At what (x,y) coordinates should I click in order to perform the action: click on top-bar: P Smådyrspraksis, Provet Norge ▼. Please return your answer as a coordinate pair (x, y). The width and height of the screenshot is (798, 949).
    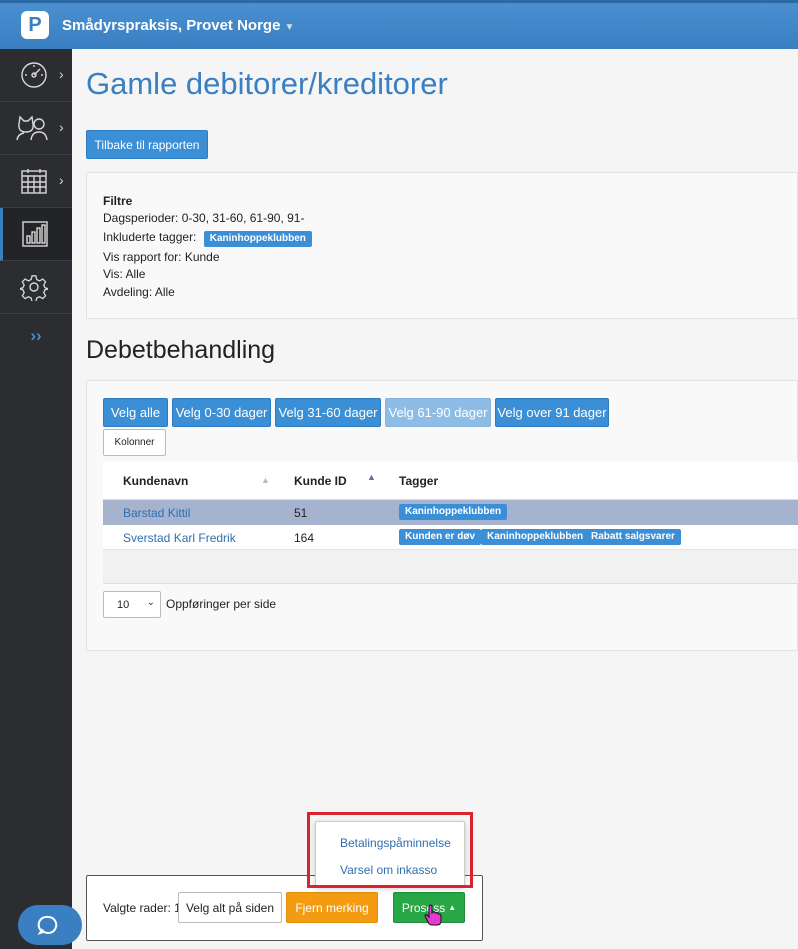
    Looking at the image, I should click on (399, 24).